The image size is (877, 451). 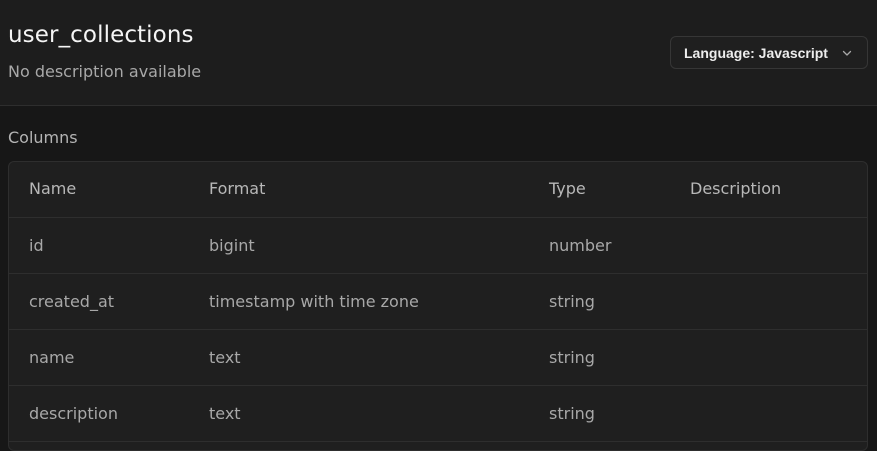 I want to click on page-description: No description available, so click(x=105, y=71).